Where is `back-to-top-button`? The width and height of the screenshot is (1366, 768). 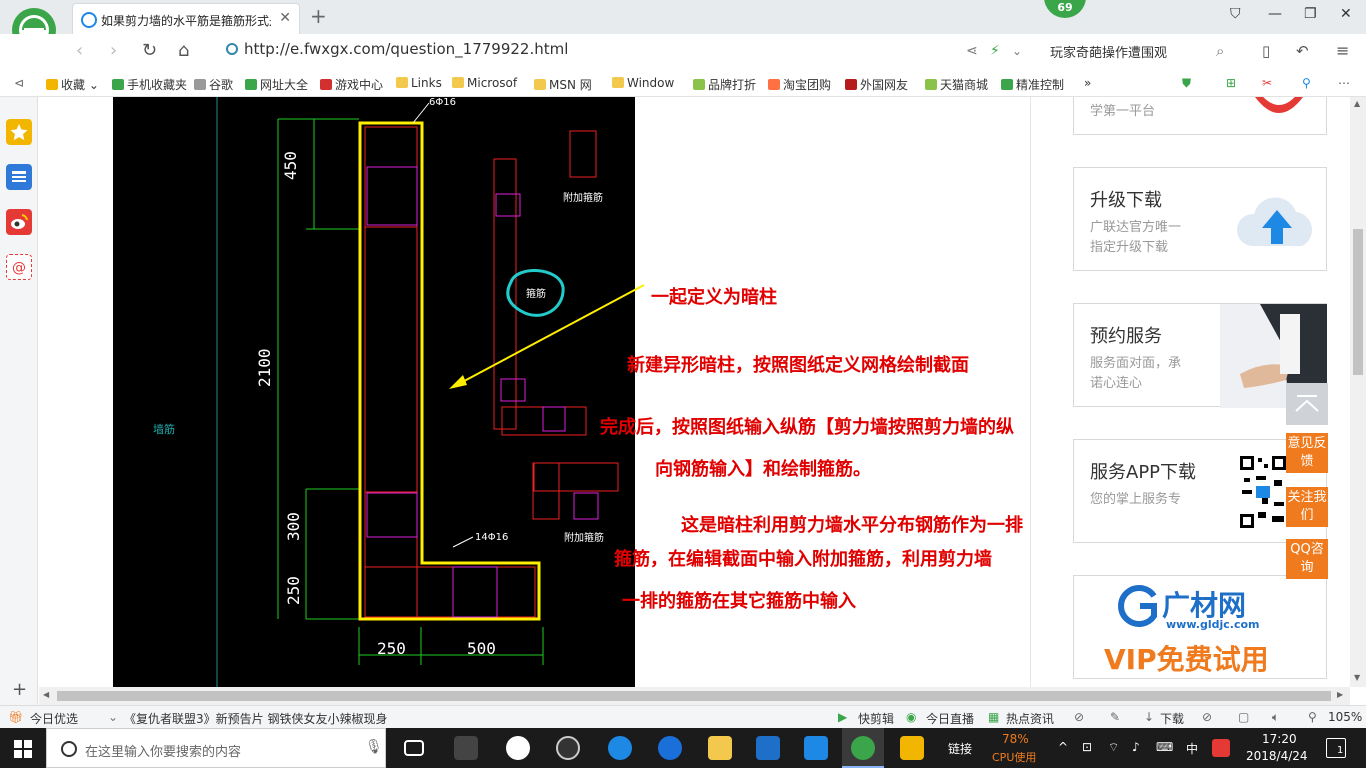
back-to-top-button is located at coordinates (1307, 404).